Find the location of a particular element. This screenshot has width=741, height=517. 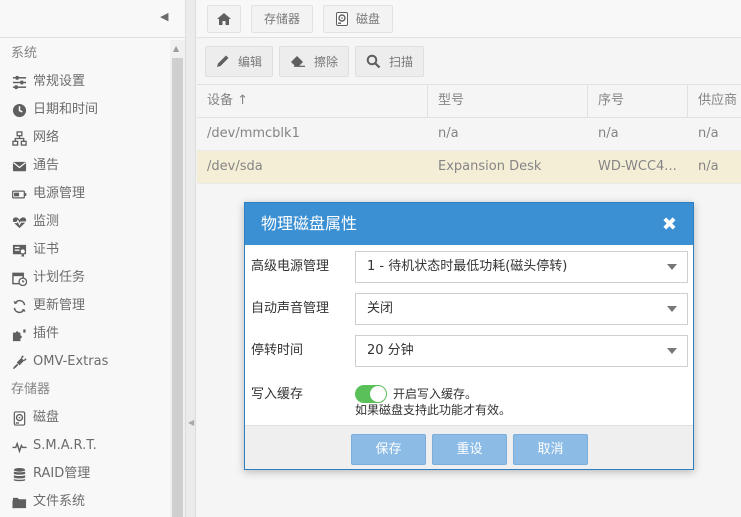

aam-select: 关闭 is located at coordinates (521, 309).